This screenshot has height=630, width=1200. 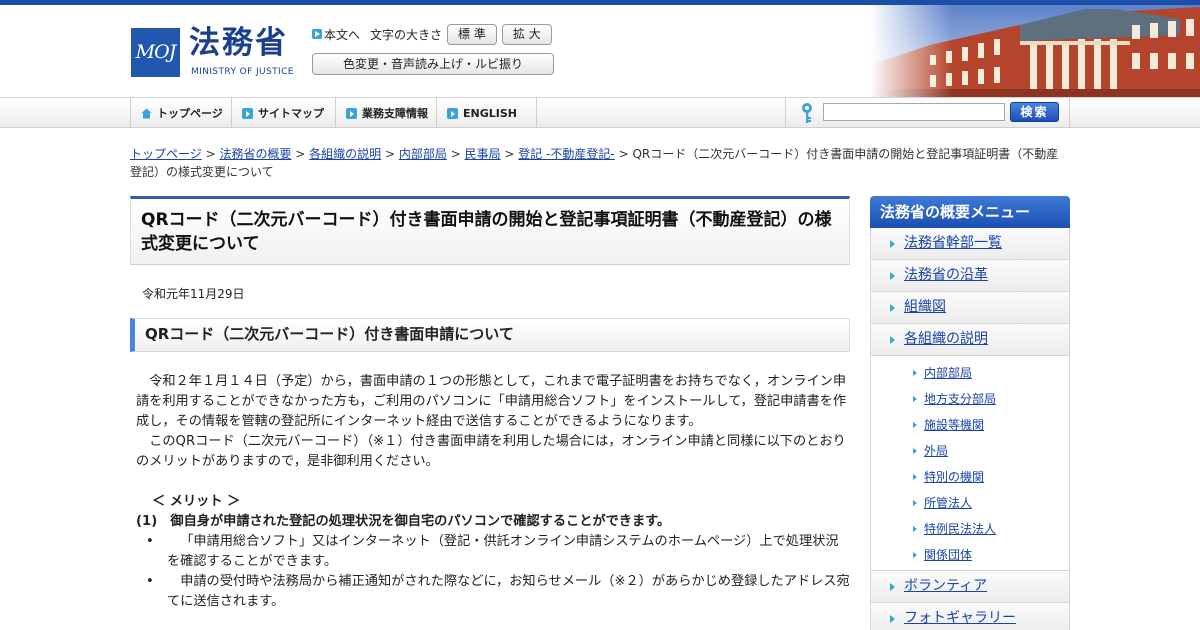 I want to click on sidebar-item-label: 法務省幹部一覧, so click(x=953, y=243).